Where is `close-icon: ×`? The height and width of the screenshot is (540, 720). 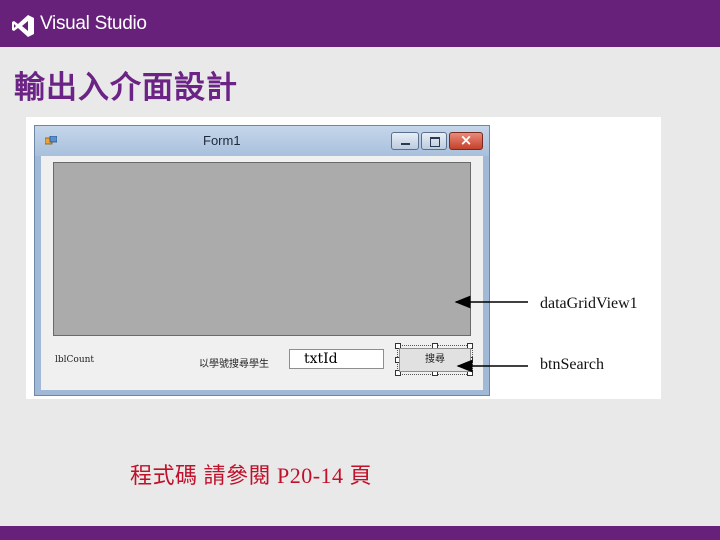
close-icon: × is located at coordinates (466, 140).